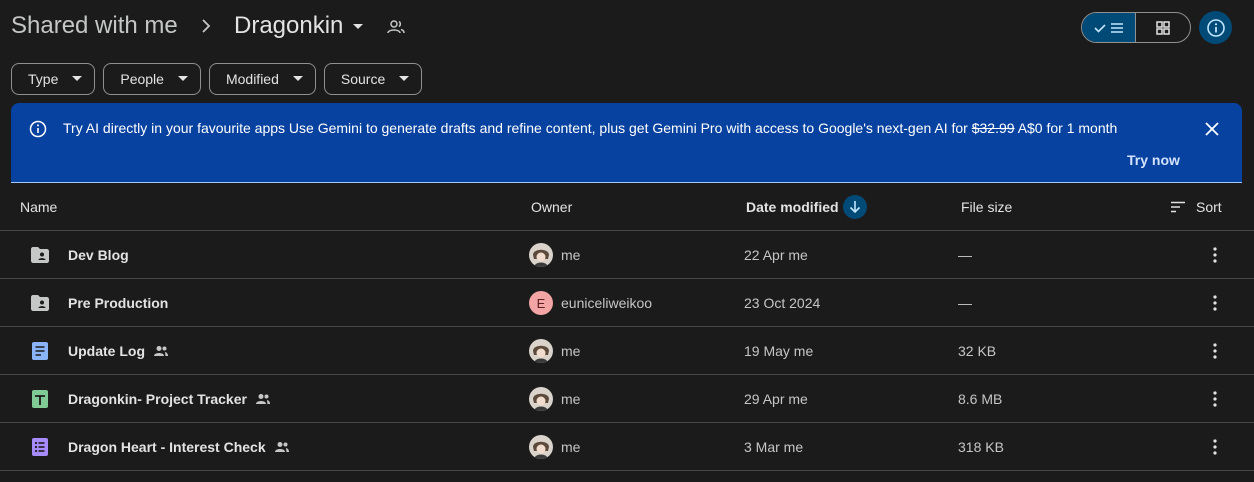 The height and width of the screenshot is (482, 1254). I want to click on filter-chips: Type People Modified Source, so click(217, 79).